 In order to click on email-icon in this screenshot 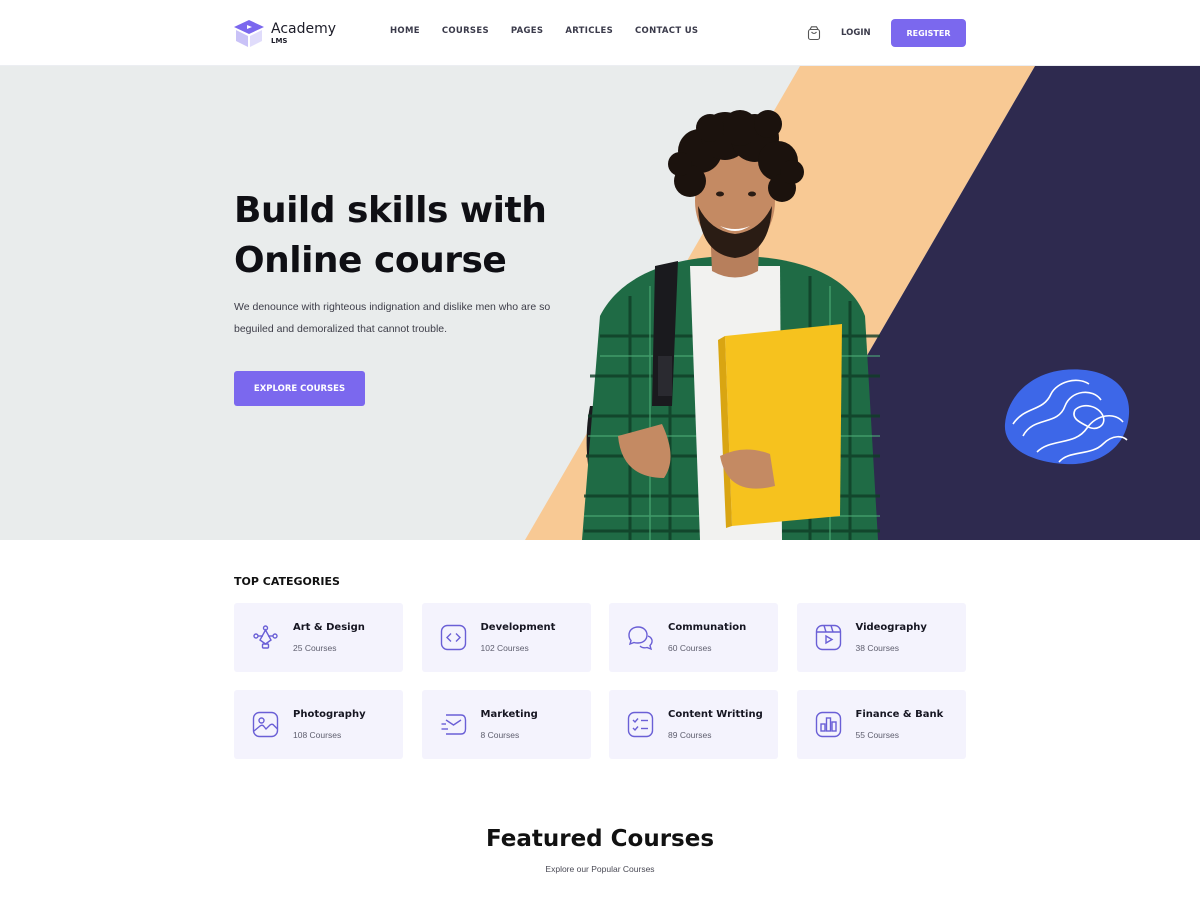, I will do `click(453, 724)`.